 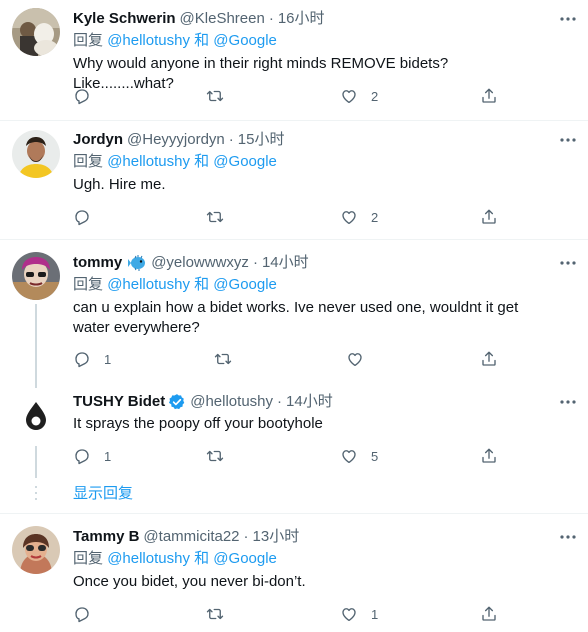 I want to click on tweet-text: Once you bidet, you never bi-don’t., so click(x=189, y=581).